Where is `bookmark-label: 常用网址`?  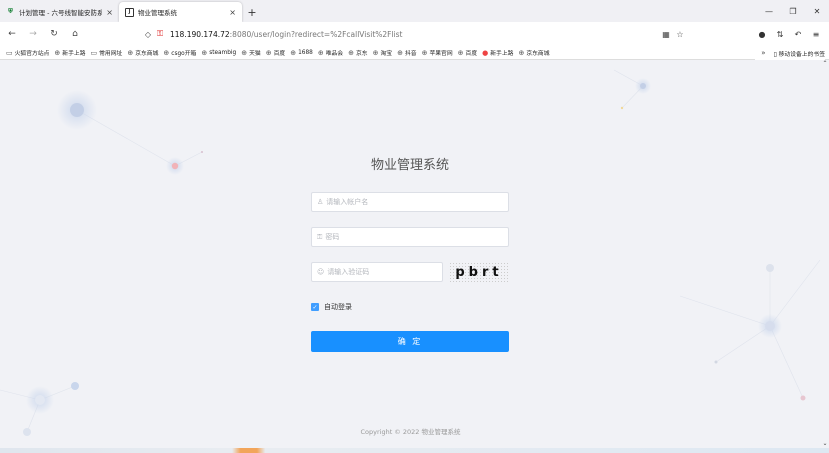 bookmark-label: 常用网址 is located at coordinates (111, 54).